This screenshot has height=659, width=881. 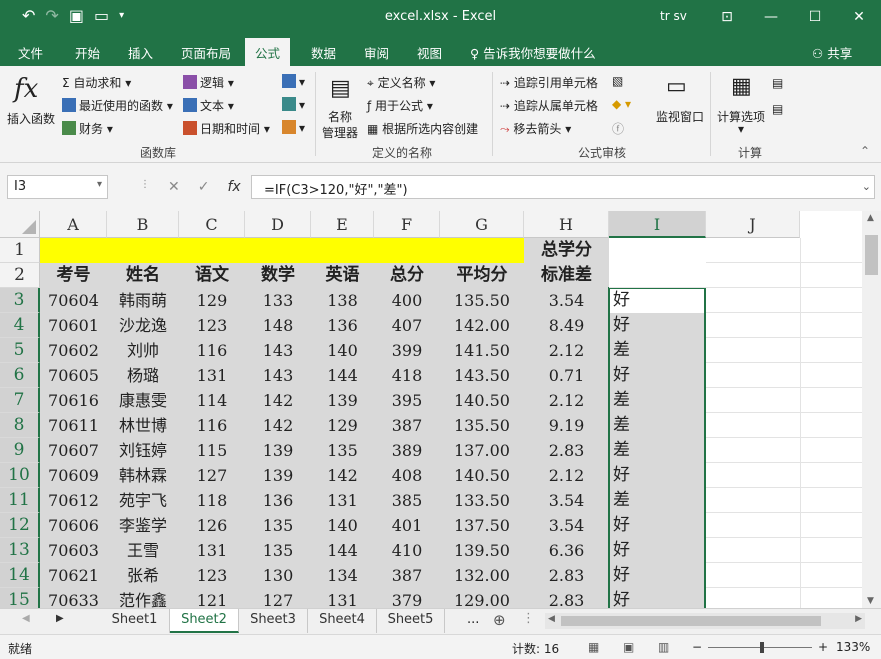 What do you see at coordinates (482, 450) in the screenshot?
I see `cell-g9: 137.00` at bounding box center [482, 450].